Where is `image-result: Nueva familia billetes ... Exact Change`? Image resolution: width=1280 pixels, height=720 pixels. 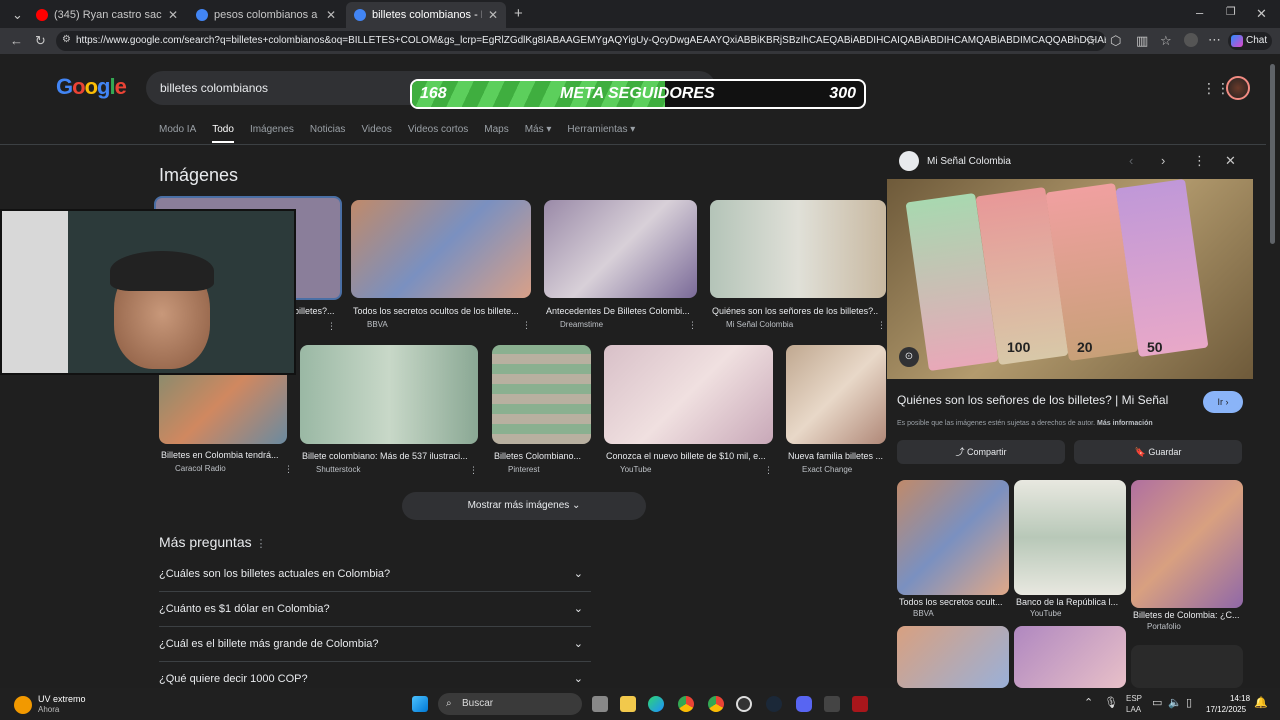
image-result: Nueva familia billetes ... Exact Change is located at coordinates (836, 410).